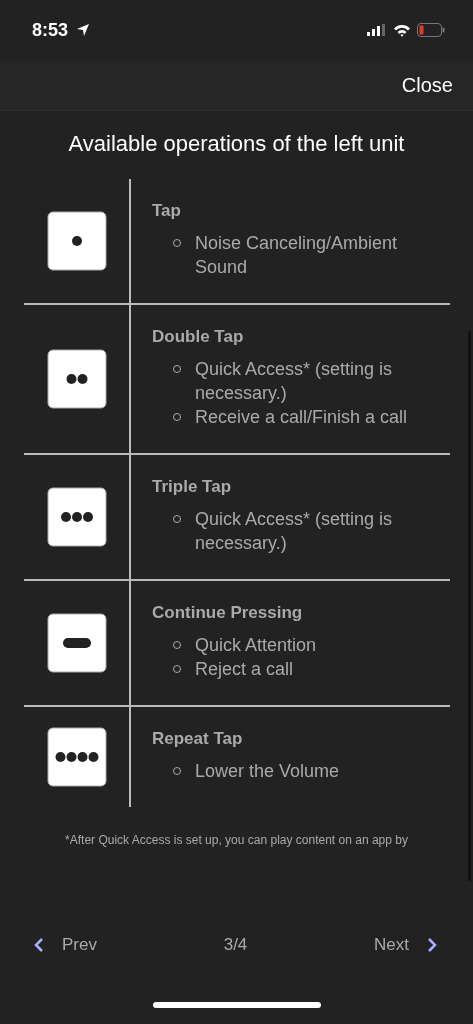 This screenshot has width=473, height=1024. What do you see at coordinates (192, 487) in the screenshot?
I see `operation-name: Triple Tap` at bounding box center [192, 487].